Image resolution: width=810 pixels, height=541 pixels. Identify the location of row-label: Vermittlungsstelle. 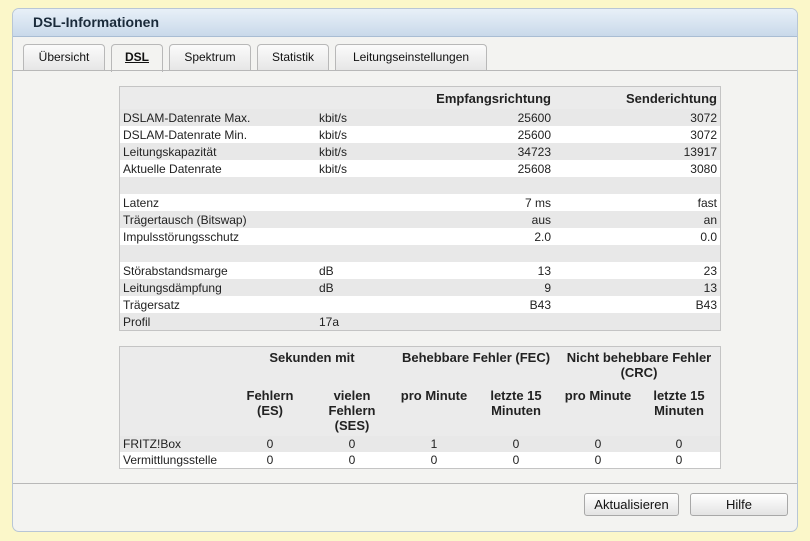
(170, 460).